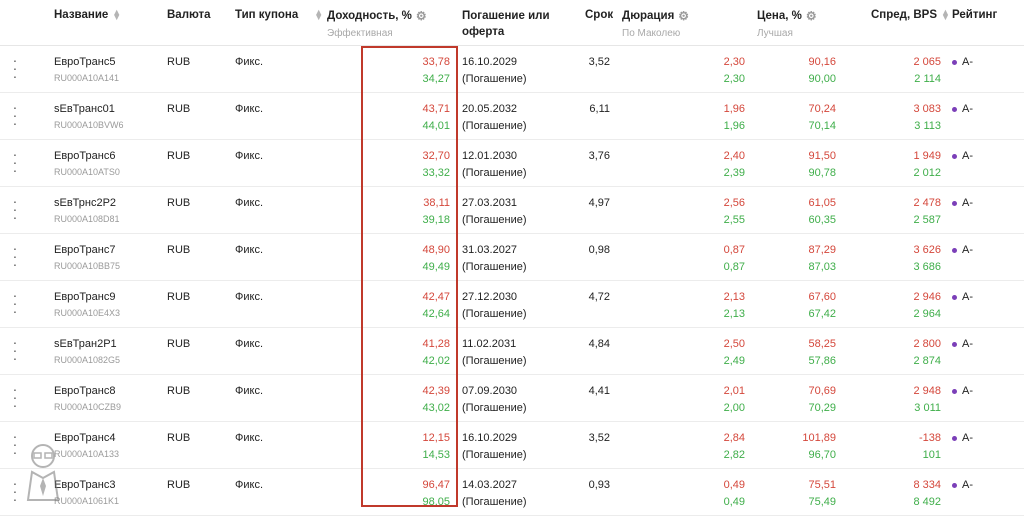  Describe the element at coordinates (87, 14) in the screenshot. I see `column-header-name: Название ▲ ▼` at that location.